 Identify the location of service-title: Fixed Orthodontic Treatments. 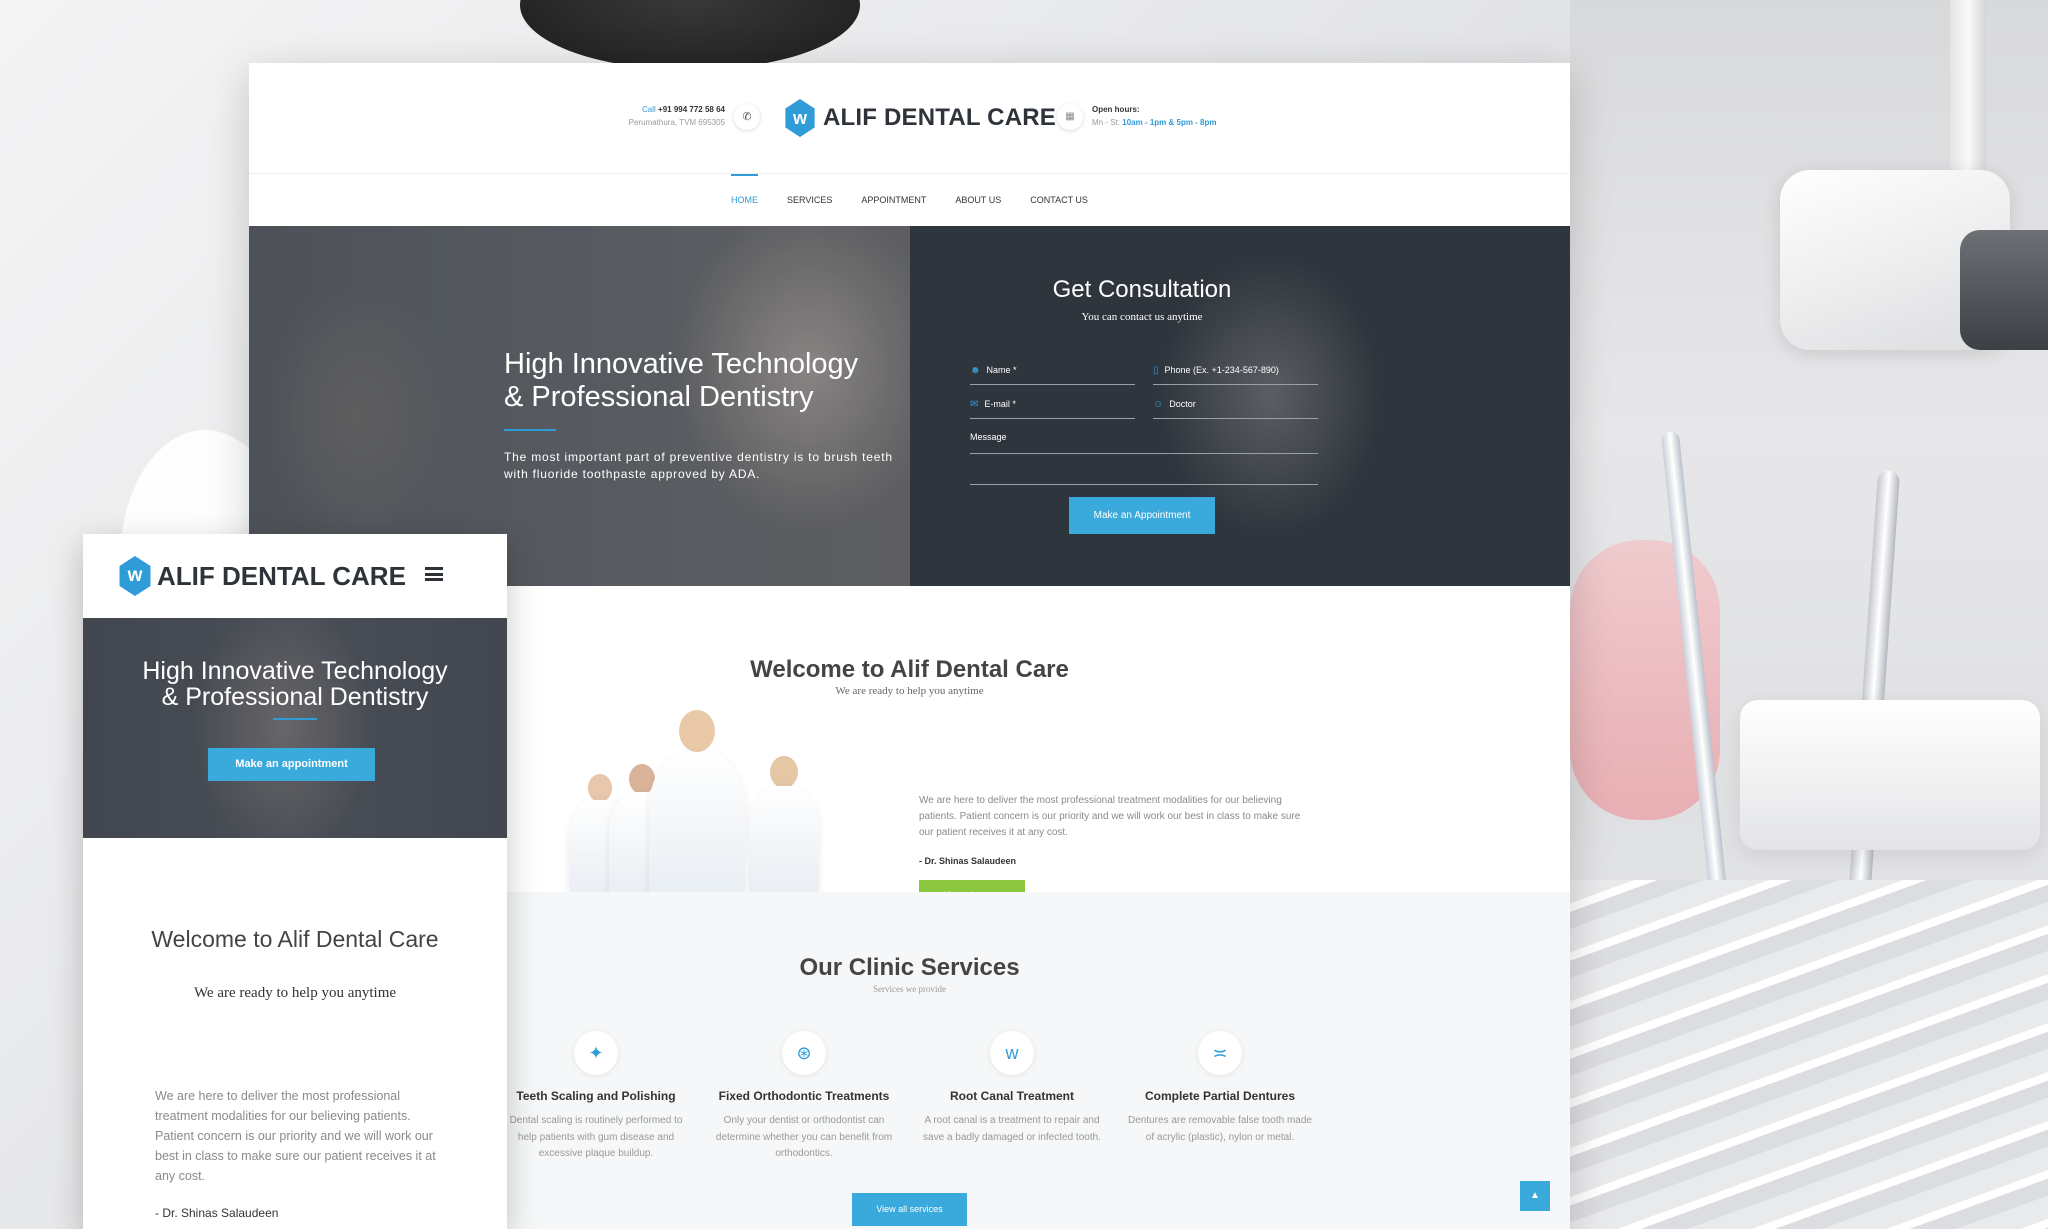
(804, 1096).